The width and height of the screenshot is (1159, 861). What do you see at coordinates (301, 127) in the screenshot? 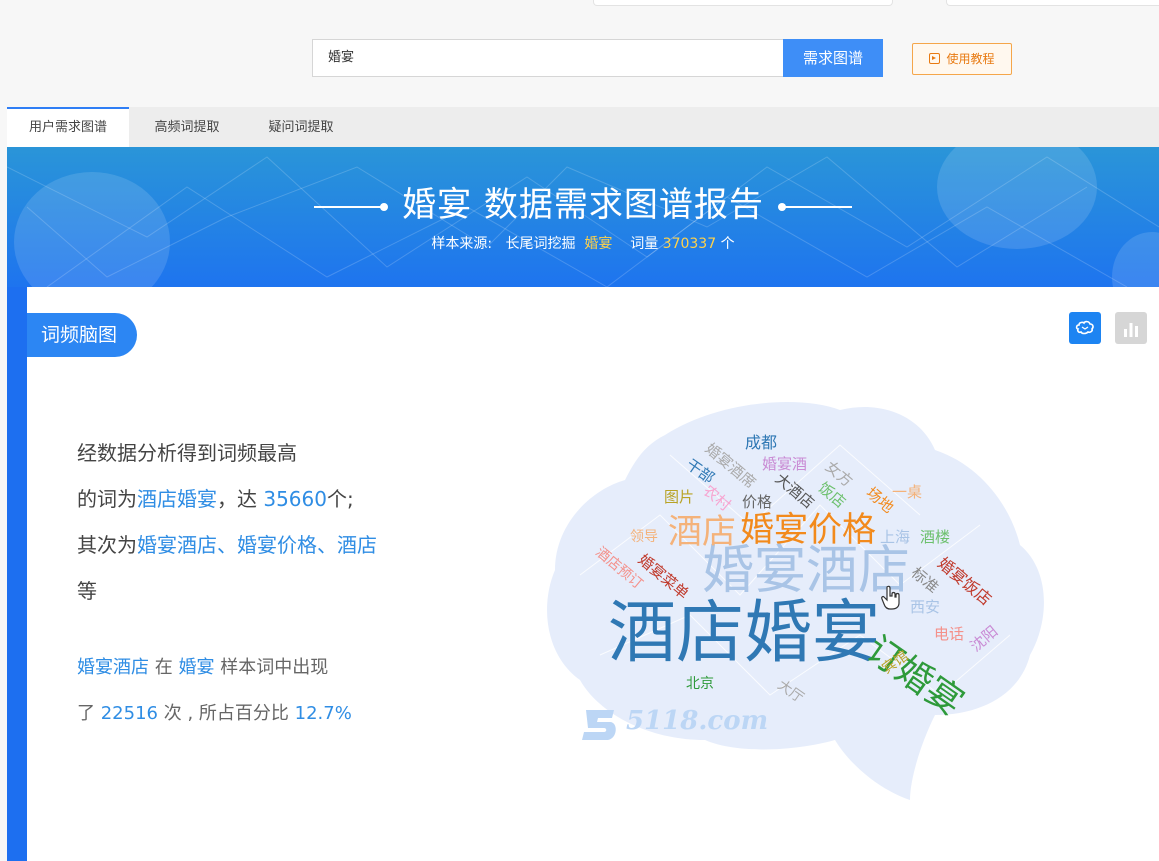
I see `tab-question-words: 疑问词提取` at bounding box center [301, 127].